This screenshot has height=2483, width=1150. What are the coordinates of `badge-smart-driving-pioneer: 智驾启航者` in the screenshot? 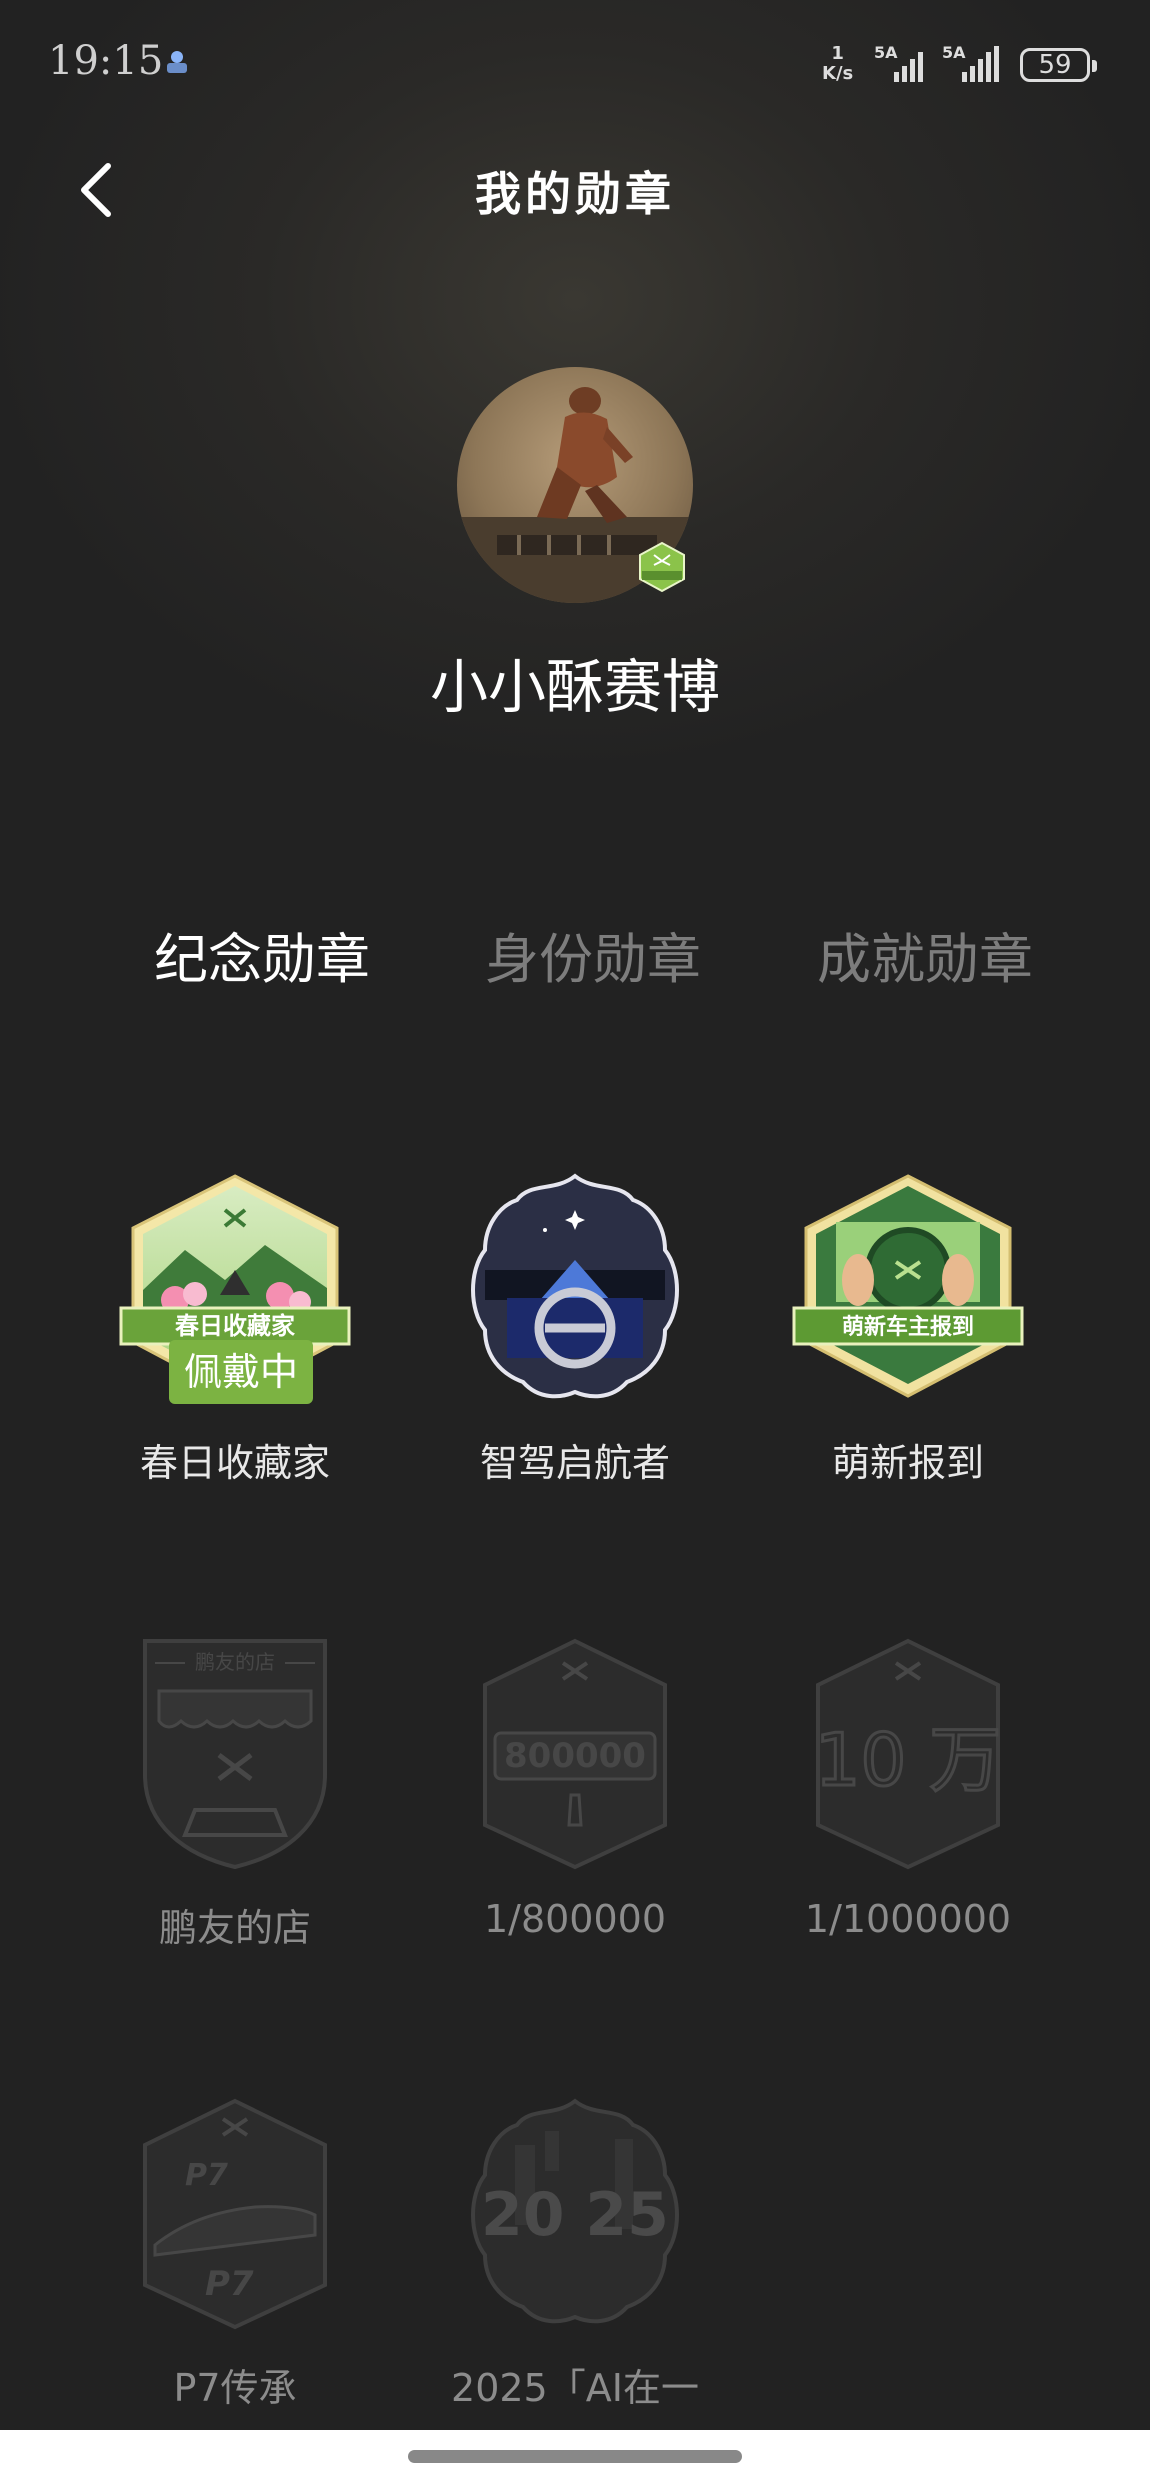 It's located at (575, 1328).